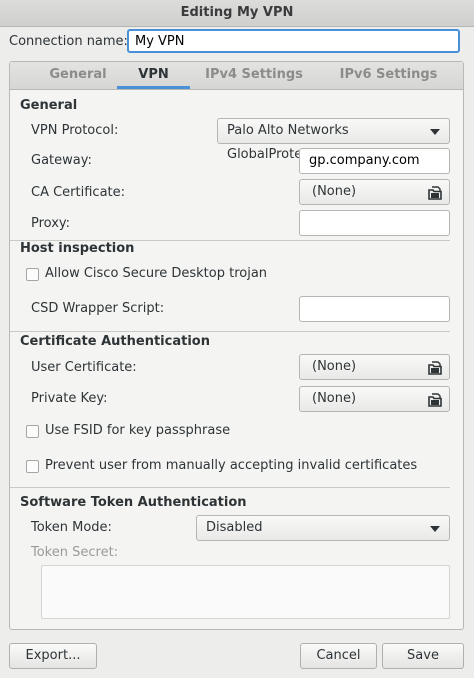 The image size is (474, 678). Describe the element at coordinates (75, 130) in the screenshot. I see `vpn-protocol-label: VPN Protocol:` at that location.